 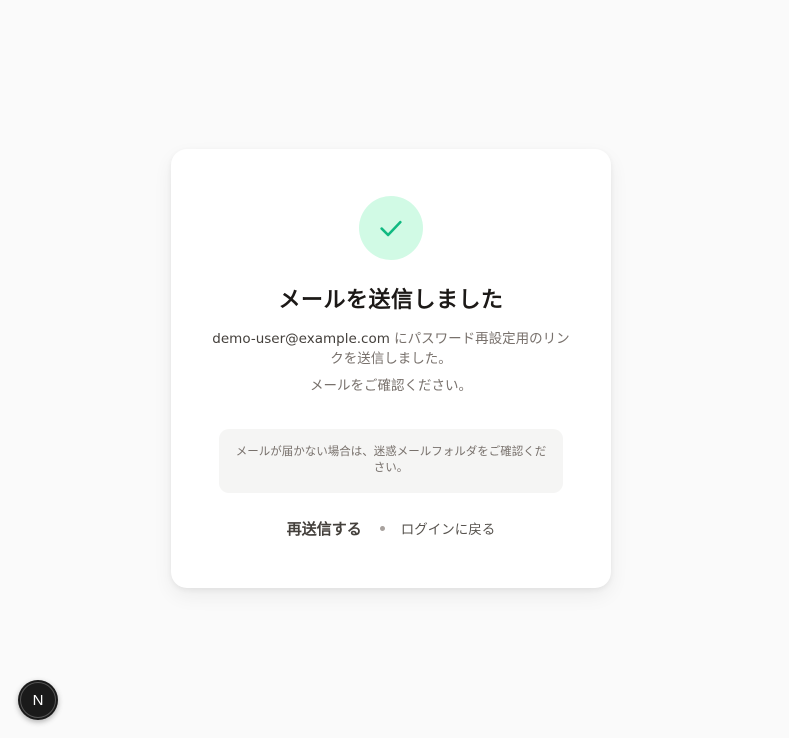 I want to click on nextjs-logo-icon: N, so click(x=38, y=700).